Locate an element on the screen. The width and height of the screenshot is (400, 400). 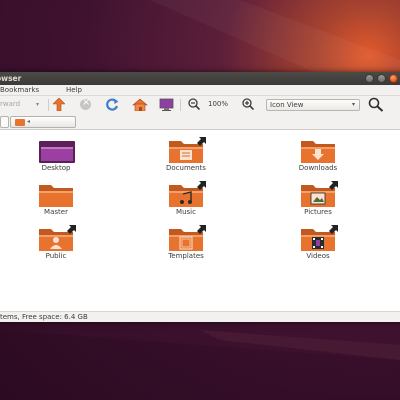
folder-item-templates: Templates is located at coordinates (186, 245).